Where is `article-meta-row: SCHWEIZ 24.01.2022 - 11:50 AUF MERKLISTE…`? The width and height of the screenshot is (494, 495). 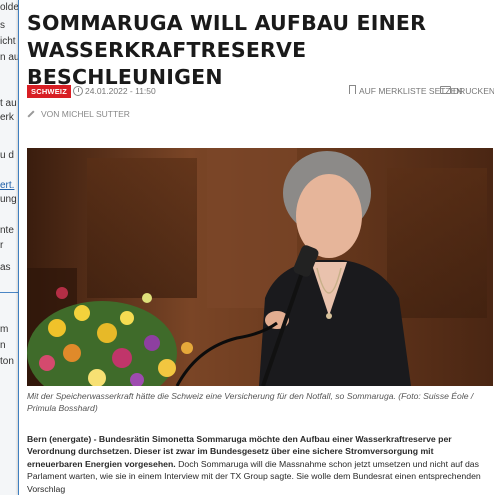 article-meta-row: SCHWEIZ 24.01.2022 - 11:50 AUF MERKLISTE… is located at coordinates (260, 92).